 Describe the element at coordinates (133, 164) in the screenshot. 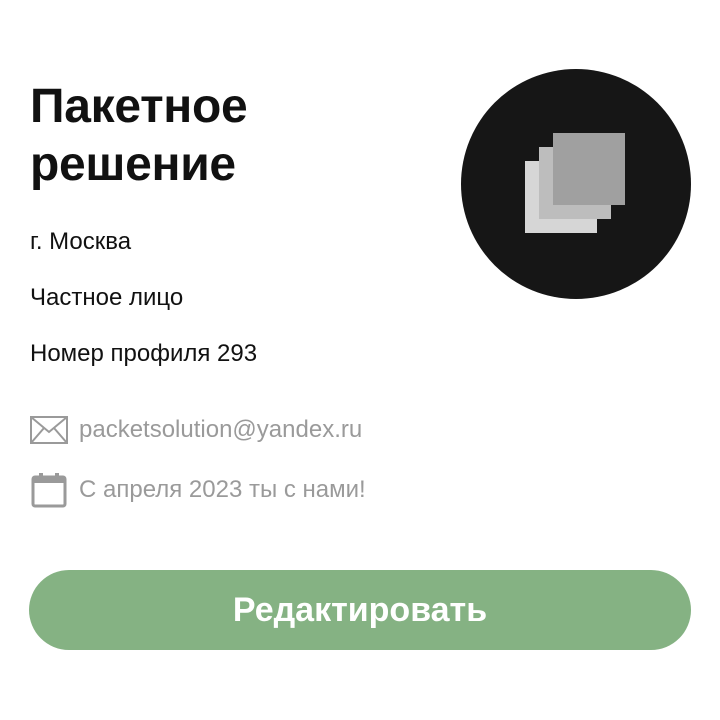

I see `profile-title-line-2: решение` at that location.